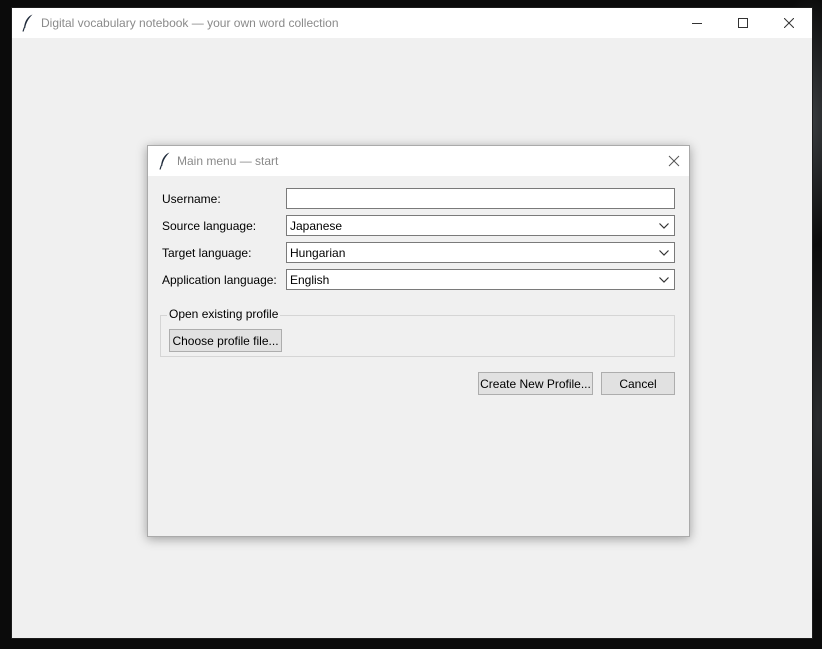 The width and height of the screenshot is (822, 649). I want to click on maximize-button, so click(743, 23).